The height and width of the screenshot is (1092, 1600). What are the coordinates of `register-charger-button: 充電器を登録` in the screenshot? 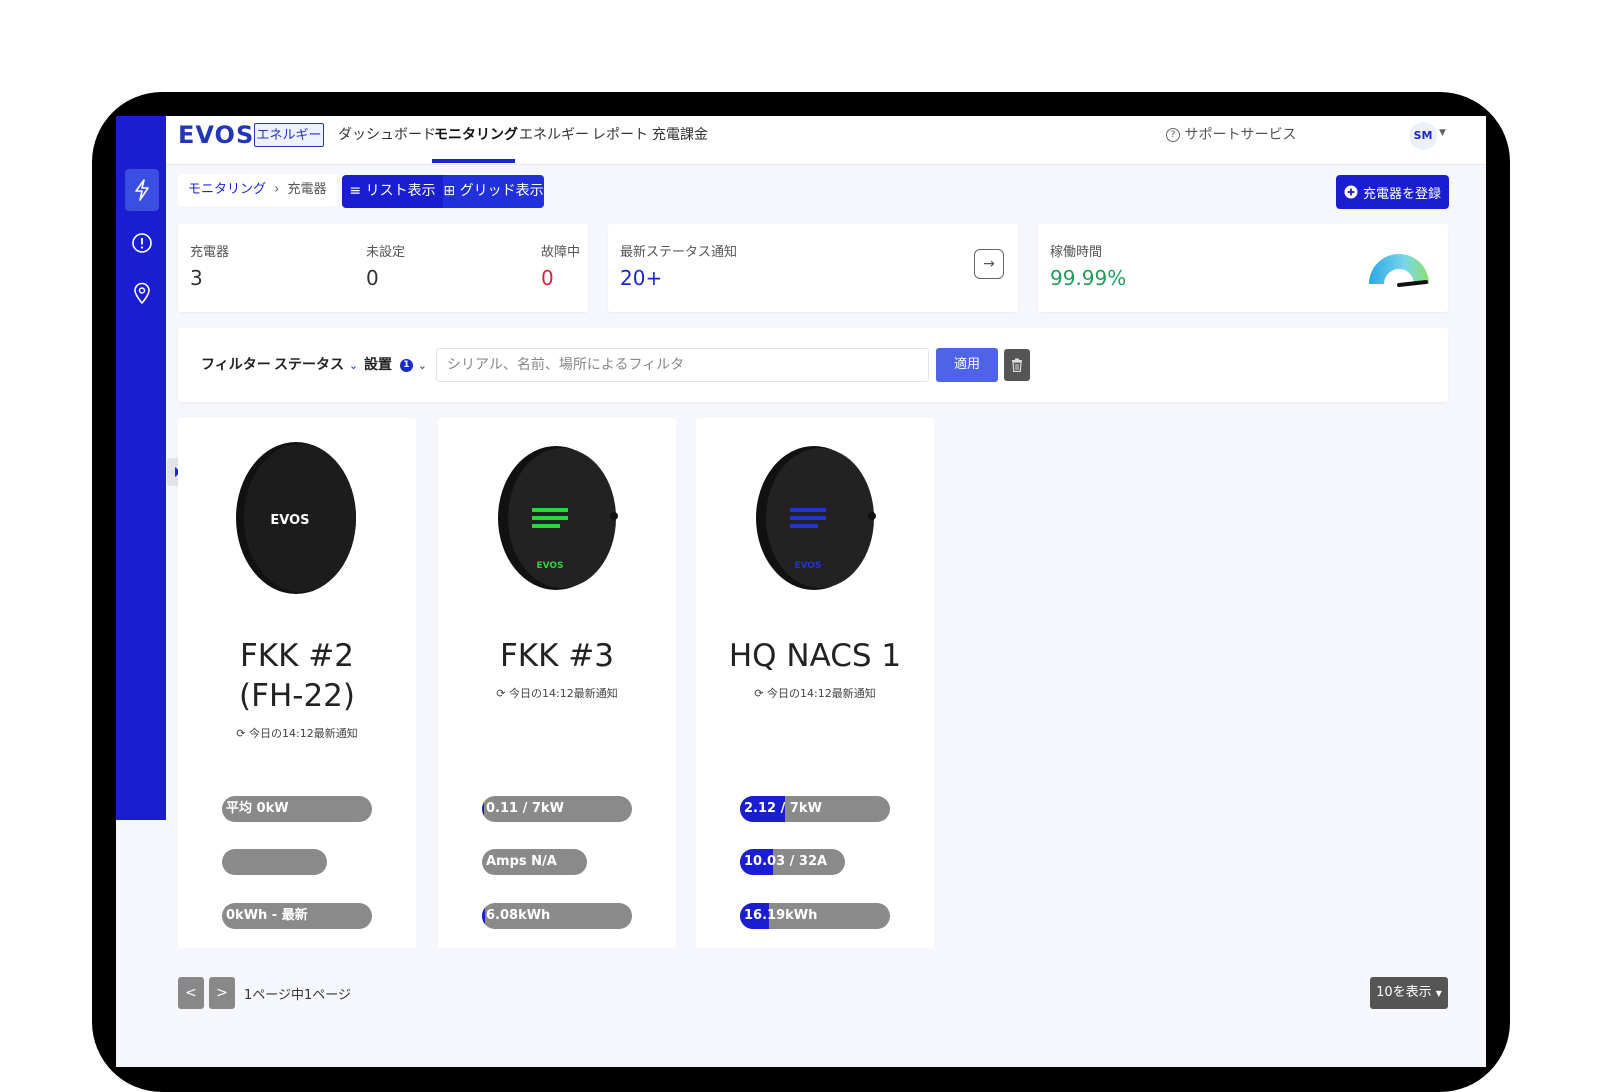 It's located at (1392, 192).